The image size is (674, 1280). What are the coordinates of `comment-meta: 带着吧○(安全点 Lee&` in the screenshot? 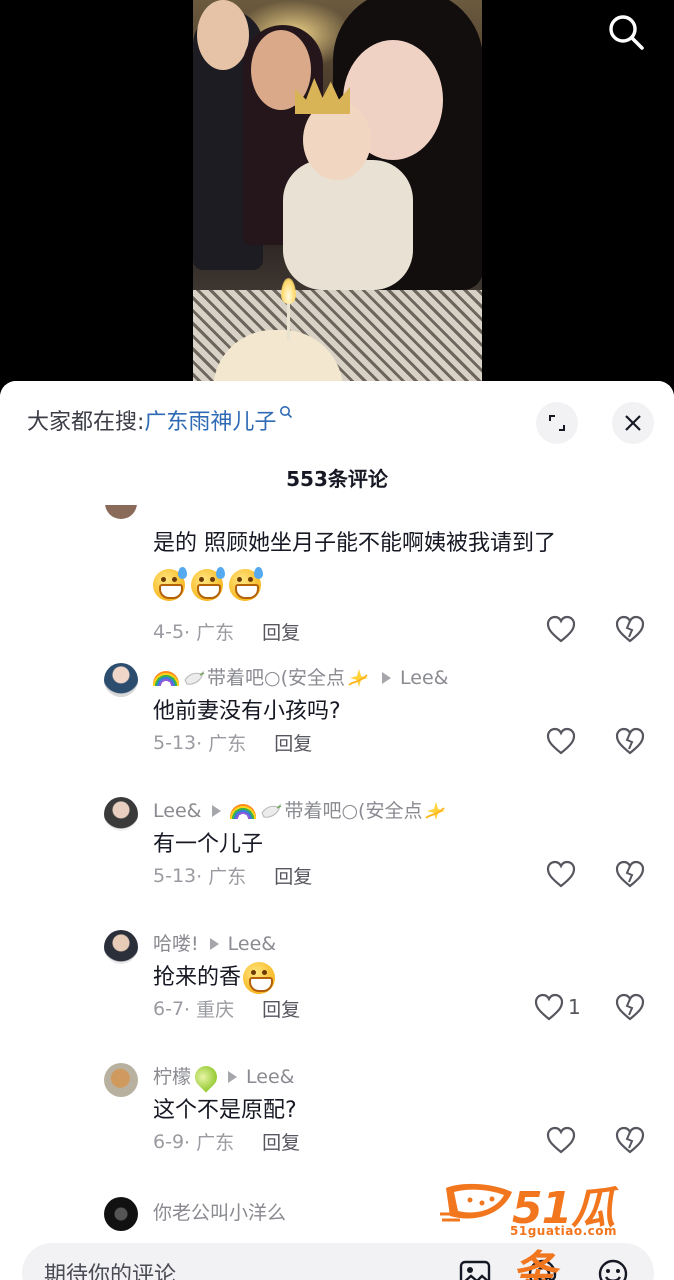 It's located at (300, 678).